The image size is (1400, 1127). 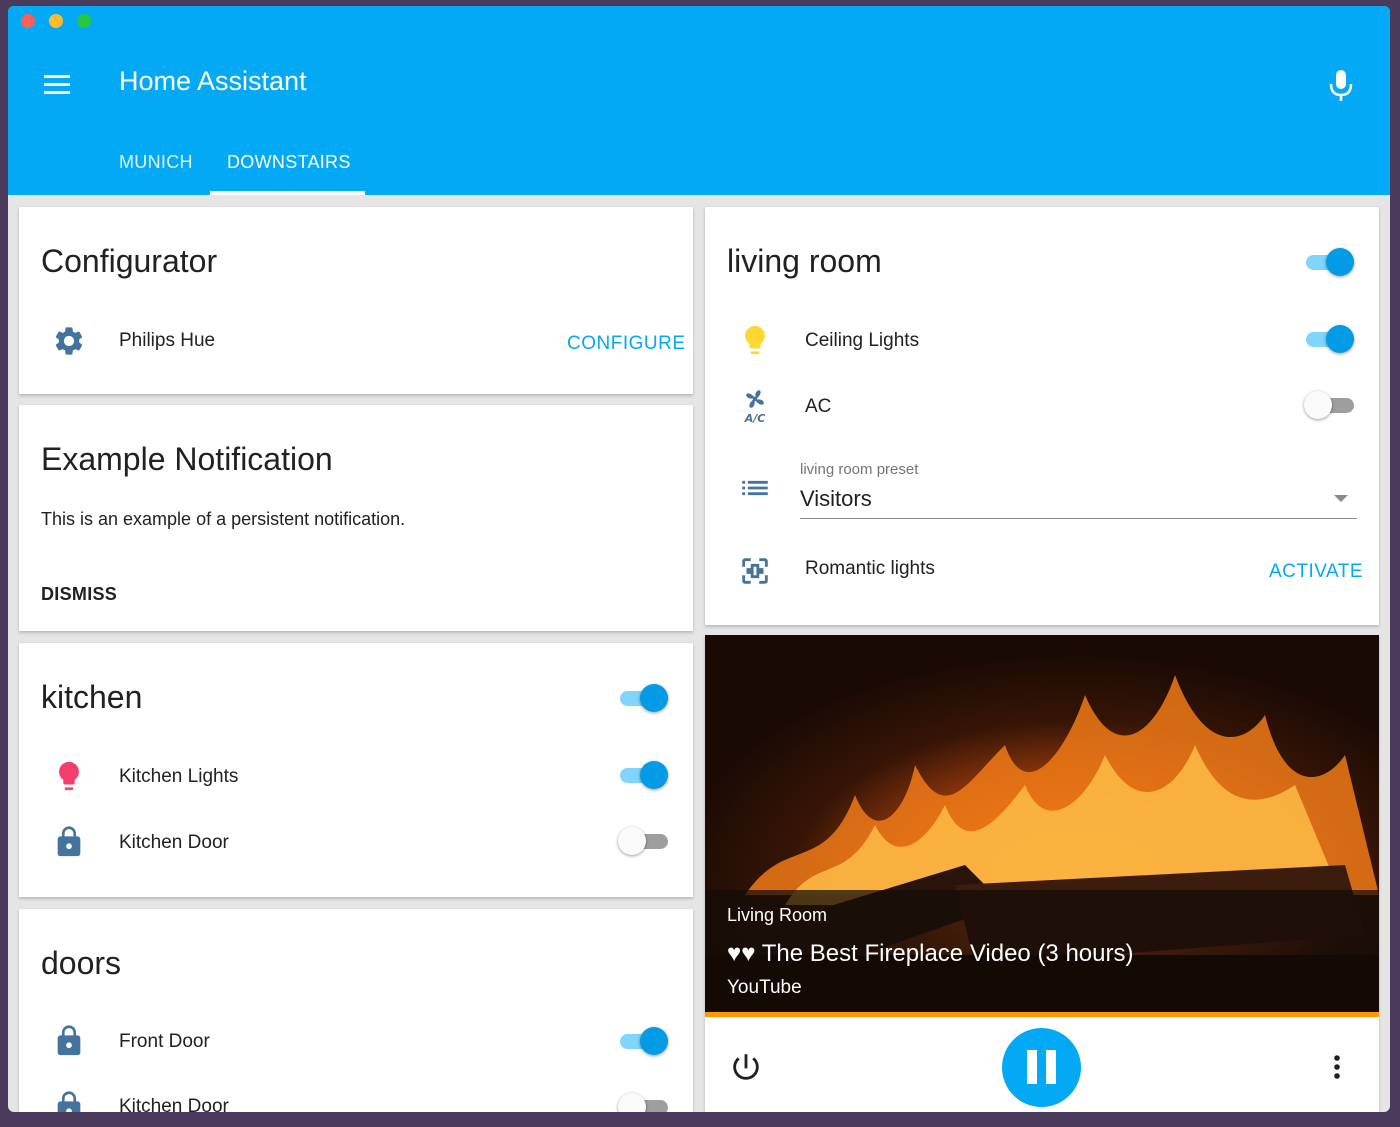 What do you see at coordinates (644, 698) in the screenshot?
I see `kitchen-group-toggle` at bounding box center [644, 698].